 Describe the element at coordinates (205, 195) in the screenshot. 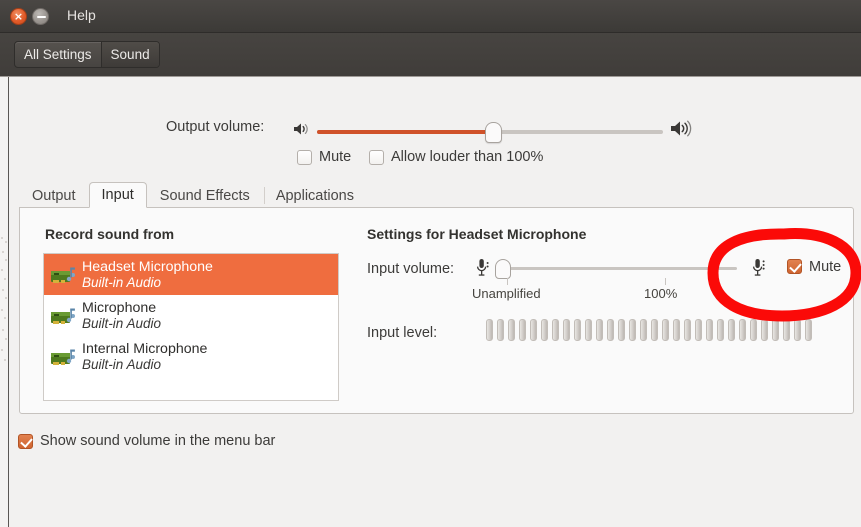

I see `tab-sound-effects: Sound Effects` at that location.